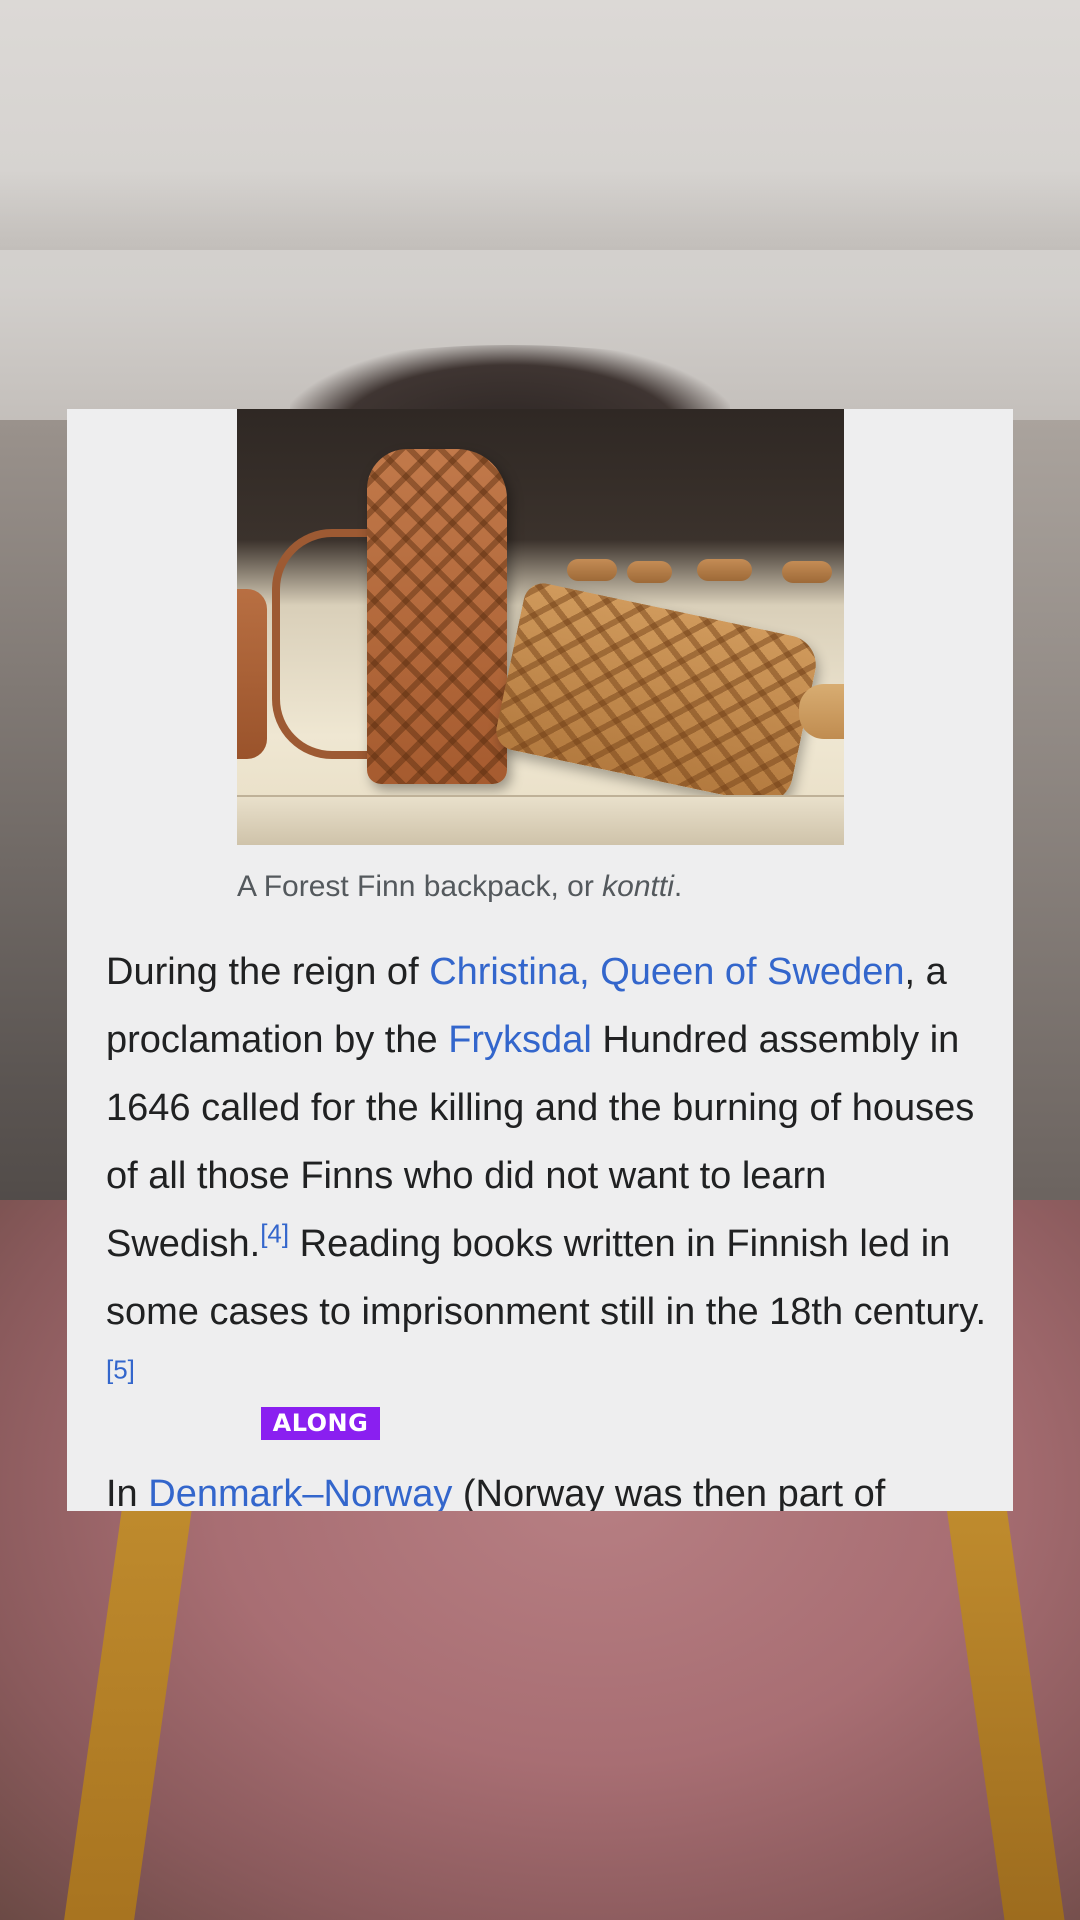  What do you see at coordinates (120, 1369) in the screenshot?
I see `reference-5: [5]` at bounding box center [120, 1369].